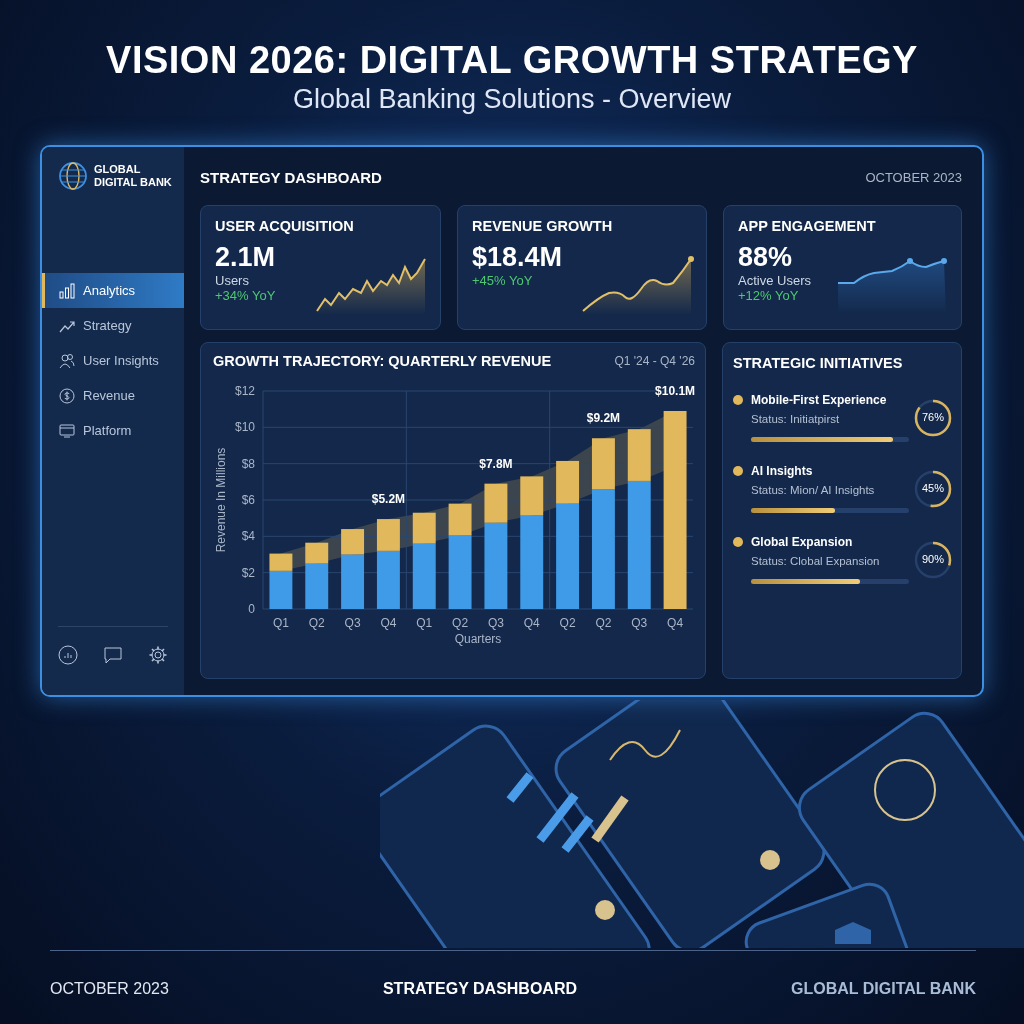 The height and width of the screenshot is (1024, 1024). What do you see at coordinates (654, 361) in the screenshot?
I see `date-range: Q1 '24 - Q4 '26` at bounding box center [654, 361].